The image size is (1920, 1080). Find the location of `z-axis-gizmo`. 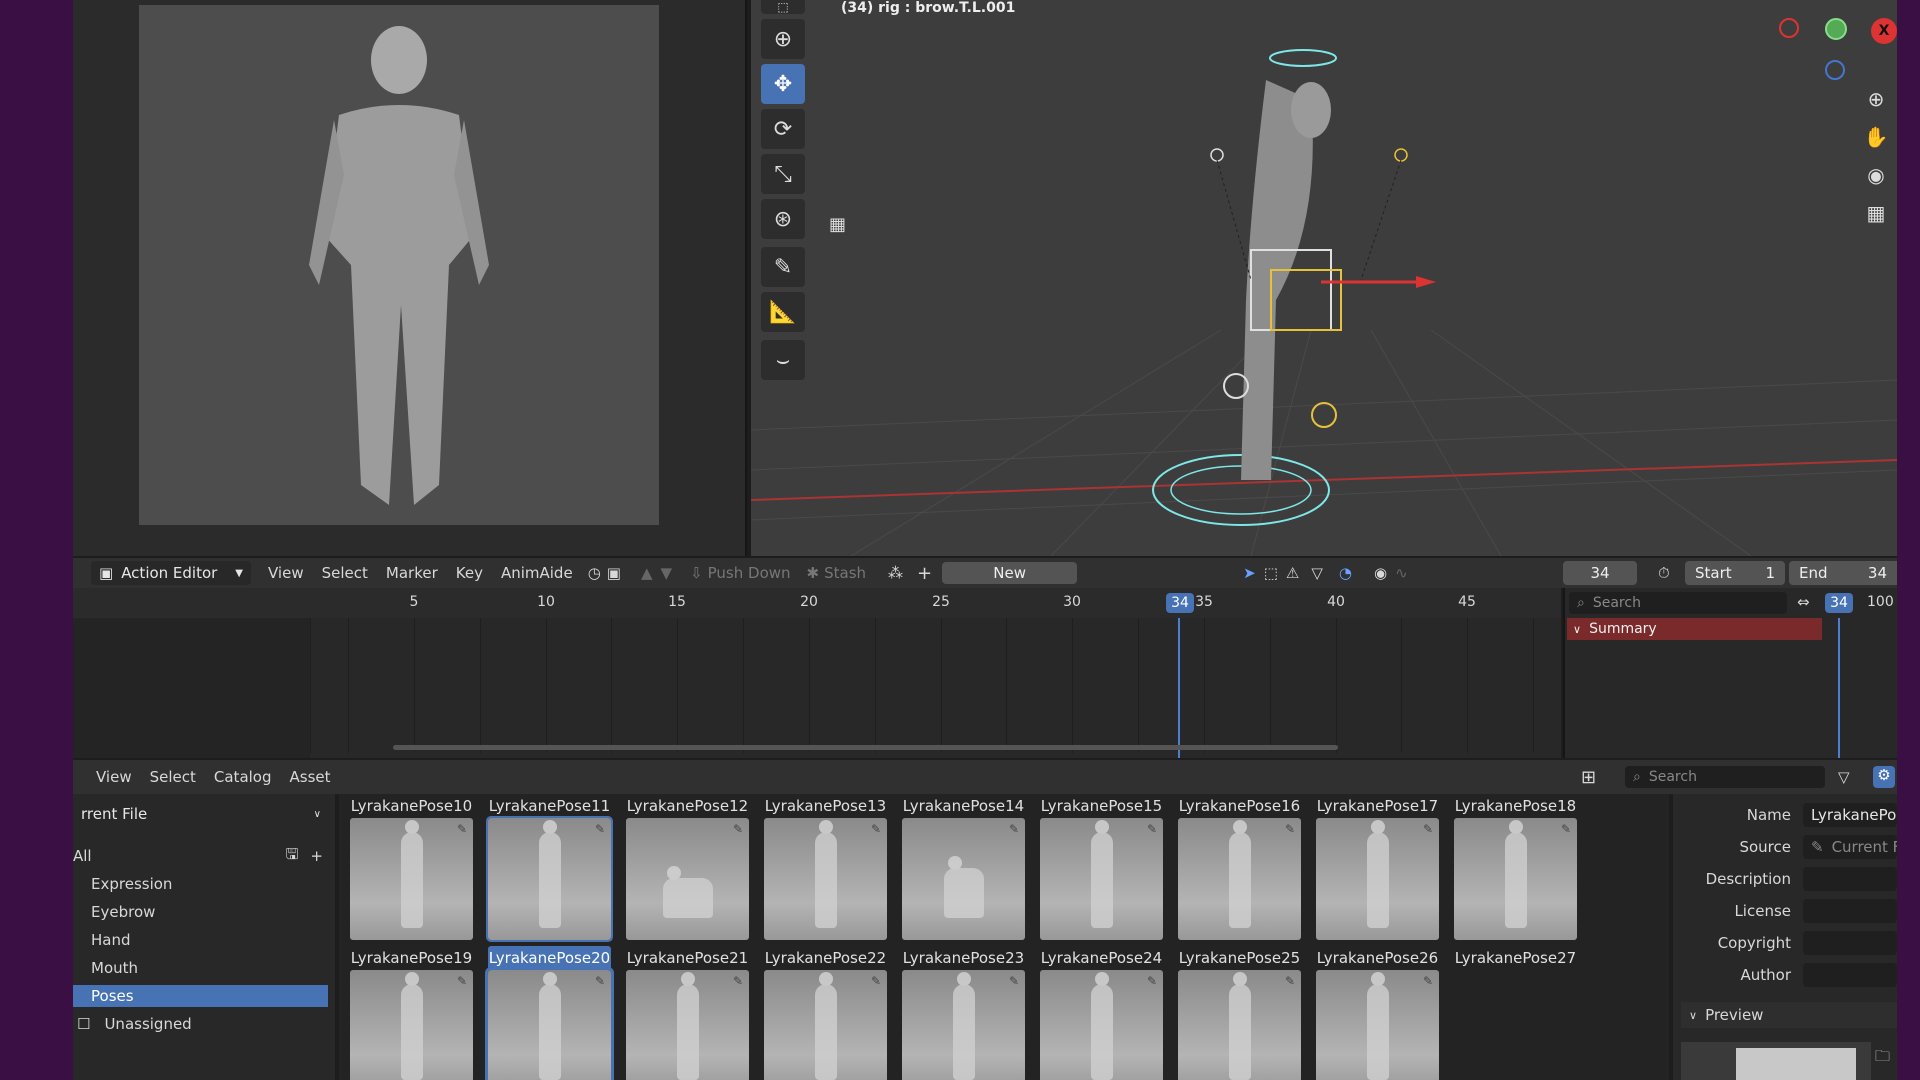

z-axis-gizmo is located at coordinates (1835, 70).